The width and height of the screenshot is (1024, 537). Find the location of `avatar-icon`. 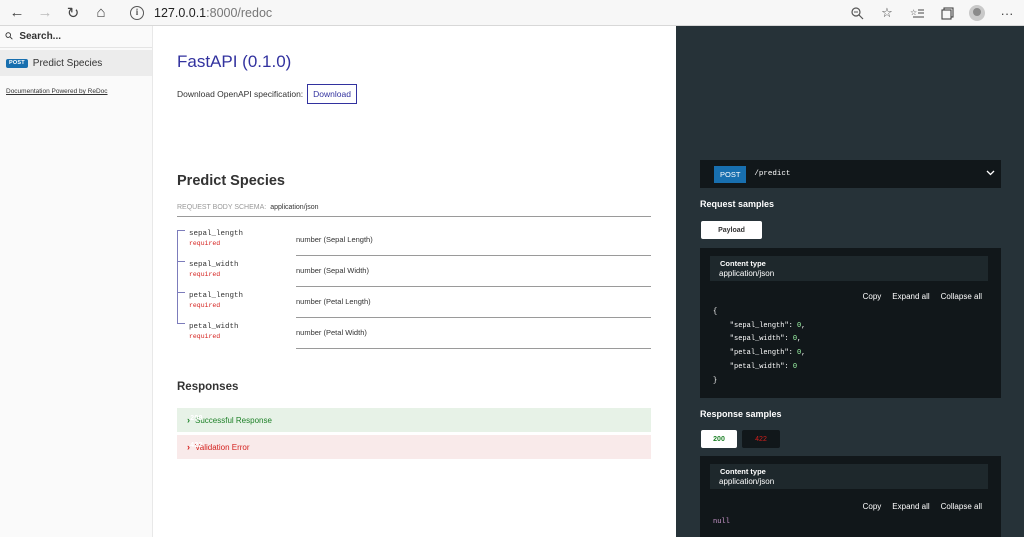

avatar-icon is located at coordinates (977, 13).